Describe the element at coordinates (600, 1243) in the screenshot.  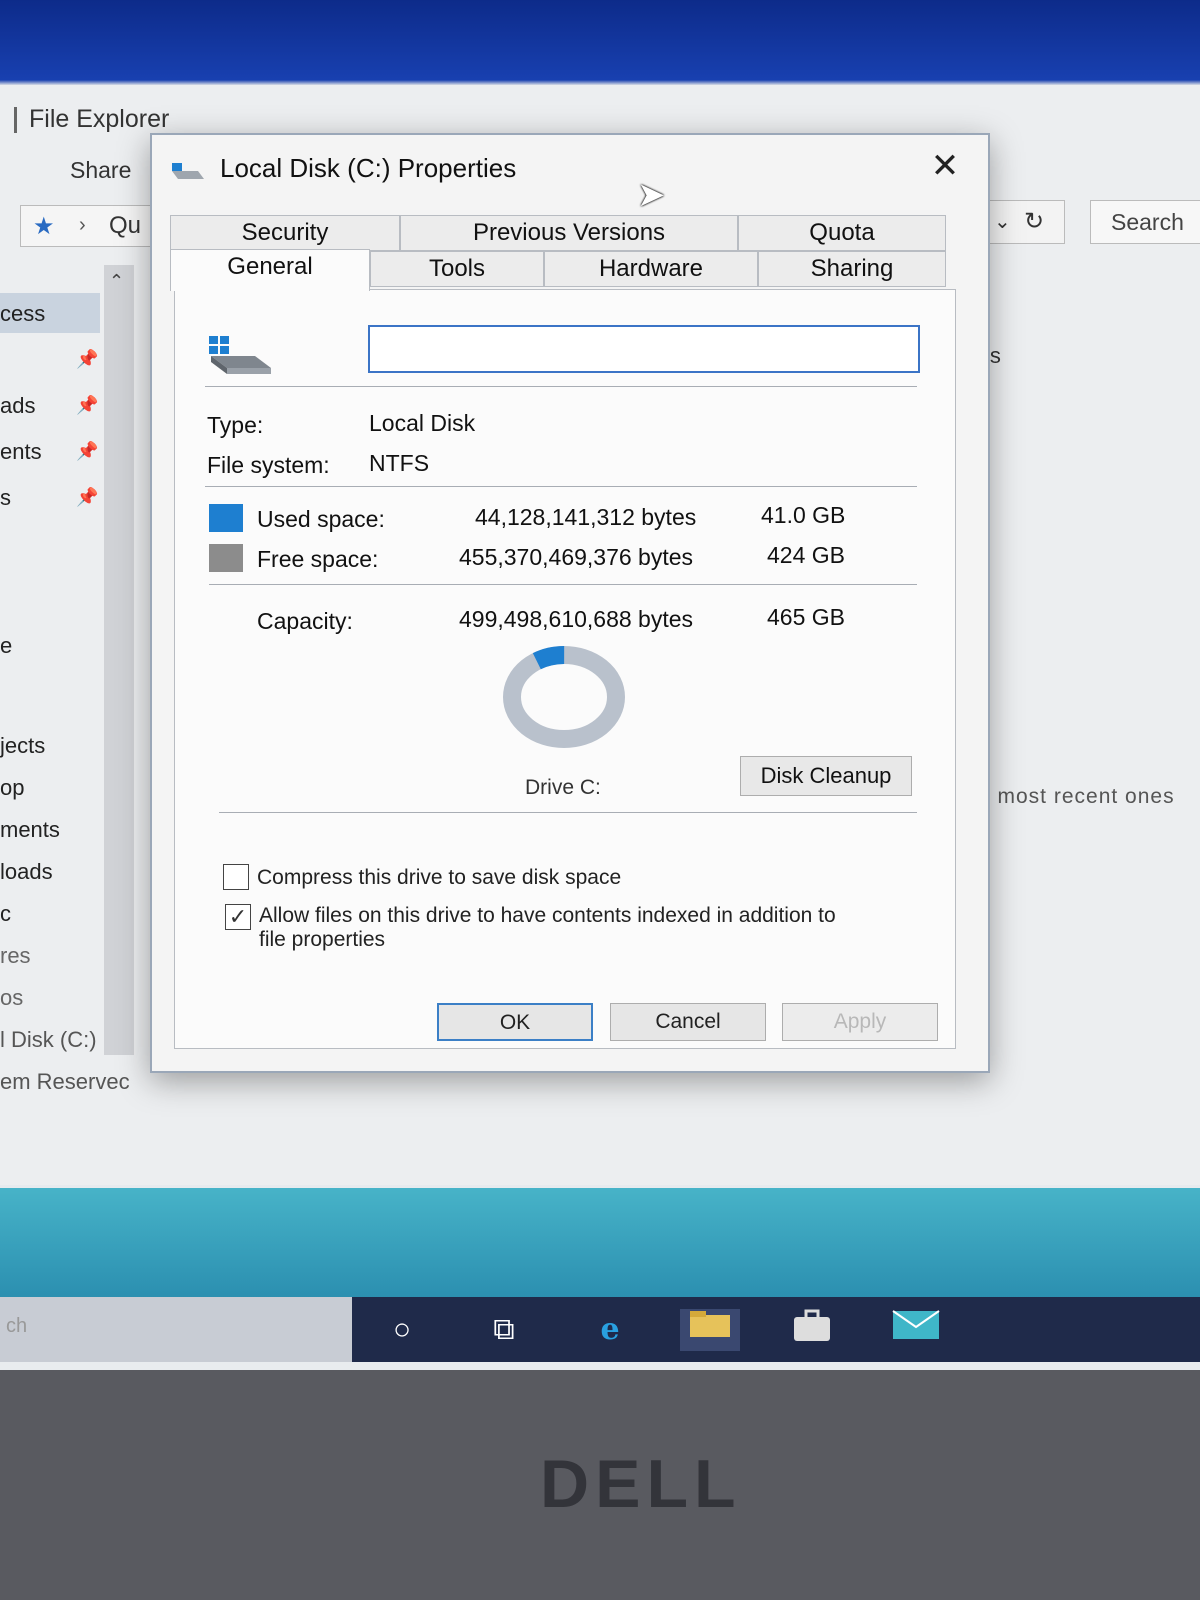
I see `desktop-background` at that location.